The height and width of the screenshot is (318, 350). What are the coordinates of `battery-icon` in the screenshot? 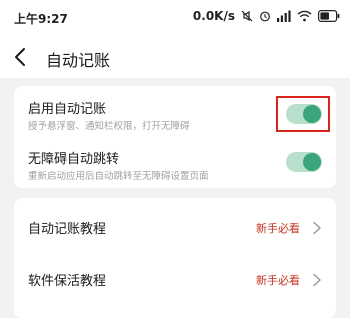 It's located at (329, 16).